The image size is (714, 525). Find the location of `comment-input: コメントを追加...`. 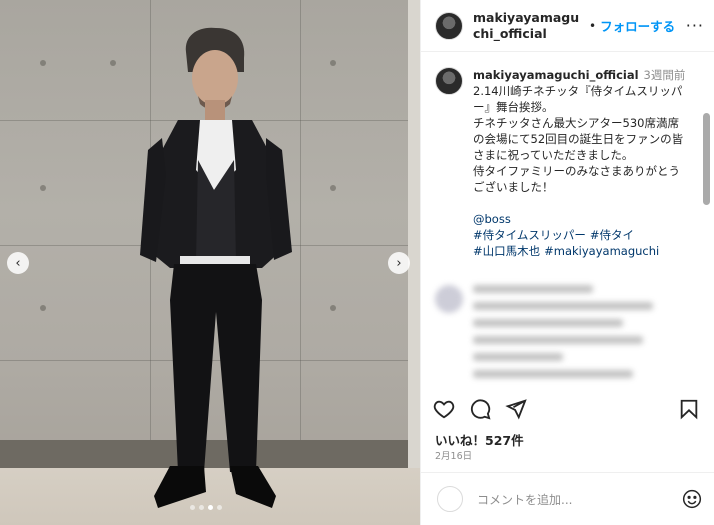

comment-input: コメントを追加... is located at coordinates (524, 499).